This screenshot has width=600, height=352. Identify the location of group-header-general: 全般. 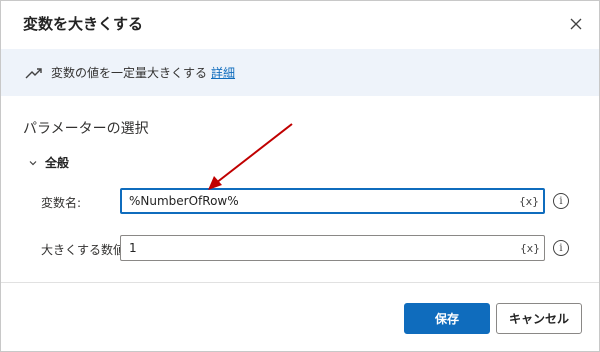
(48, 162).